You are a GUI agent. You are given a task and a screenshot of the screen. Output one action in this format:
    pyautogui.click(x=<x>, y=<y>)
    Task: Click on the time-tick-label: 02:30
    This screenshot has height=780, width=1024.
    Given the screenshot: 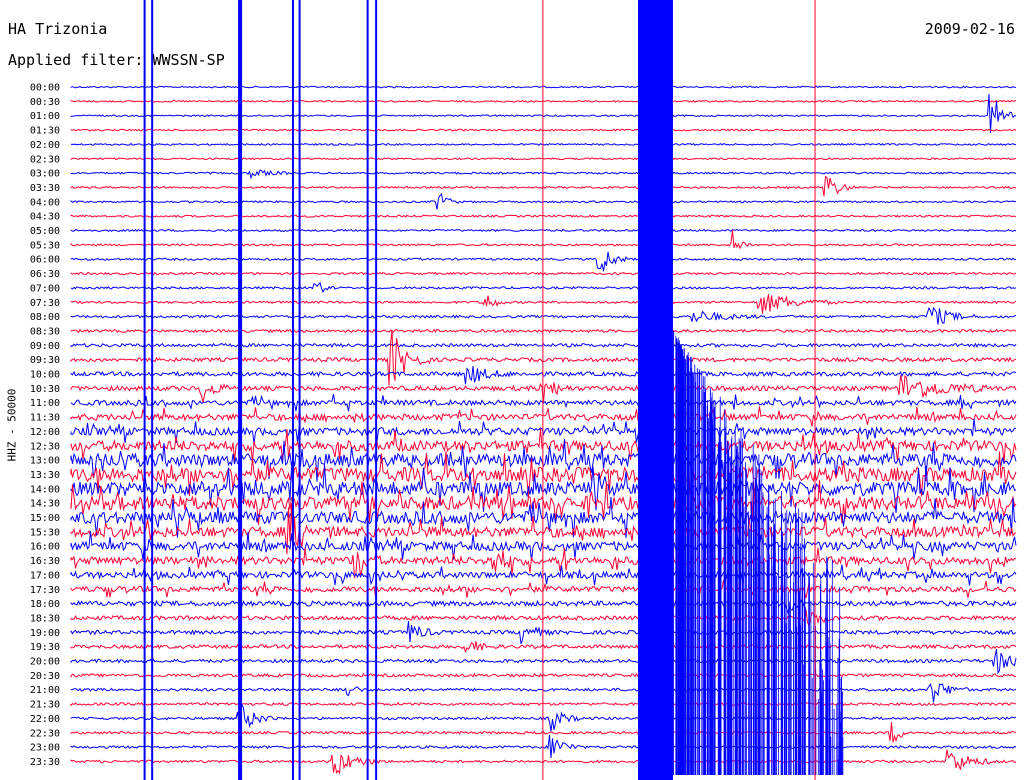 What is the action you would take?
    pyautogui.click(x=45, y=159)
    